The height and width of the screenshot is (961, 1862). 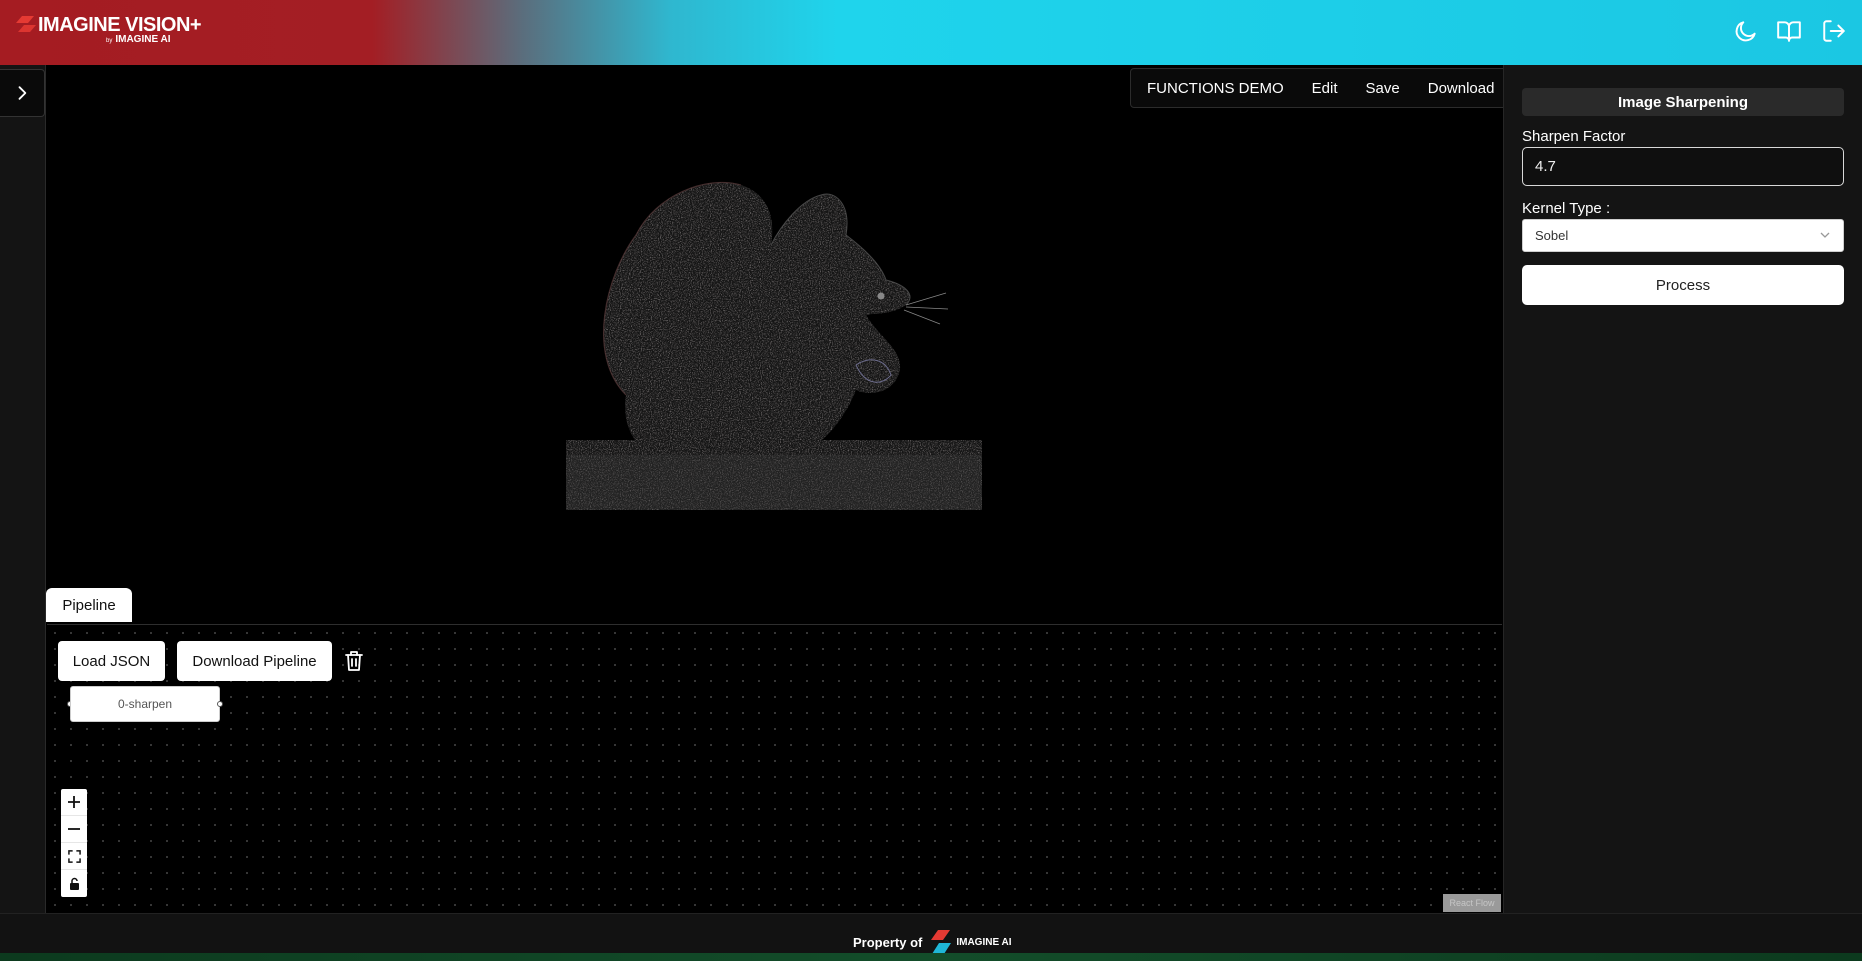 I want to click on book-open-icon, so click(x=1789, y=31).